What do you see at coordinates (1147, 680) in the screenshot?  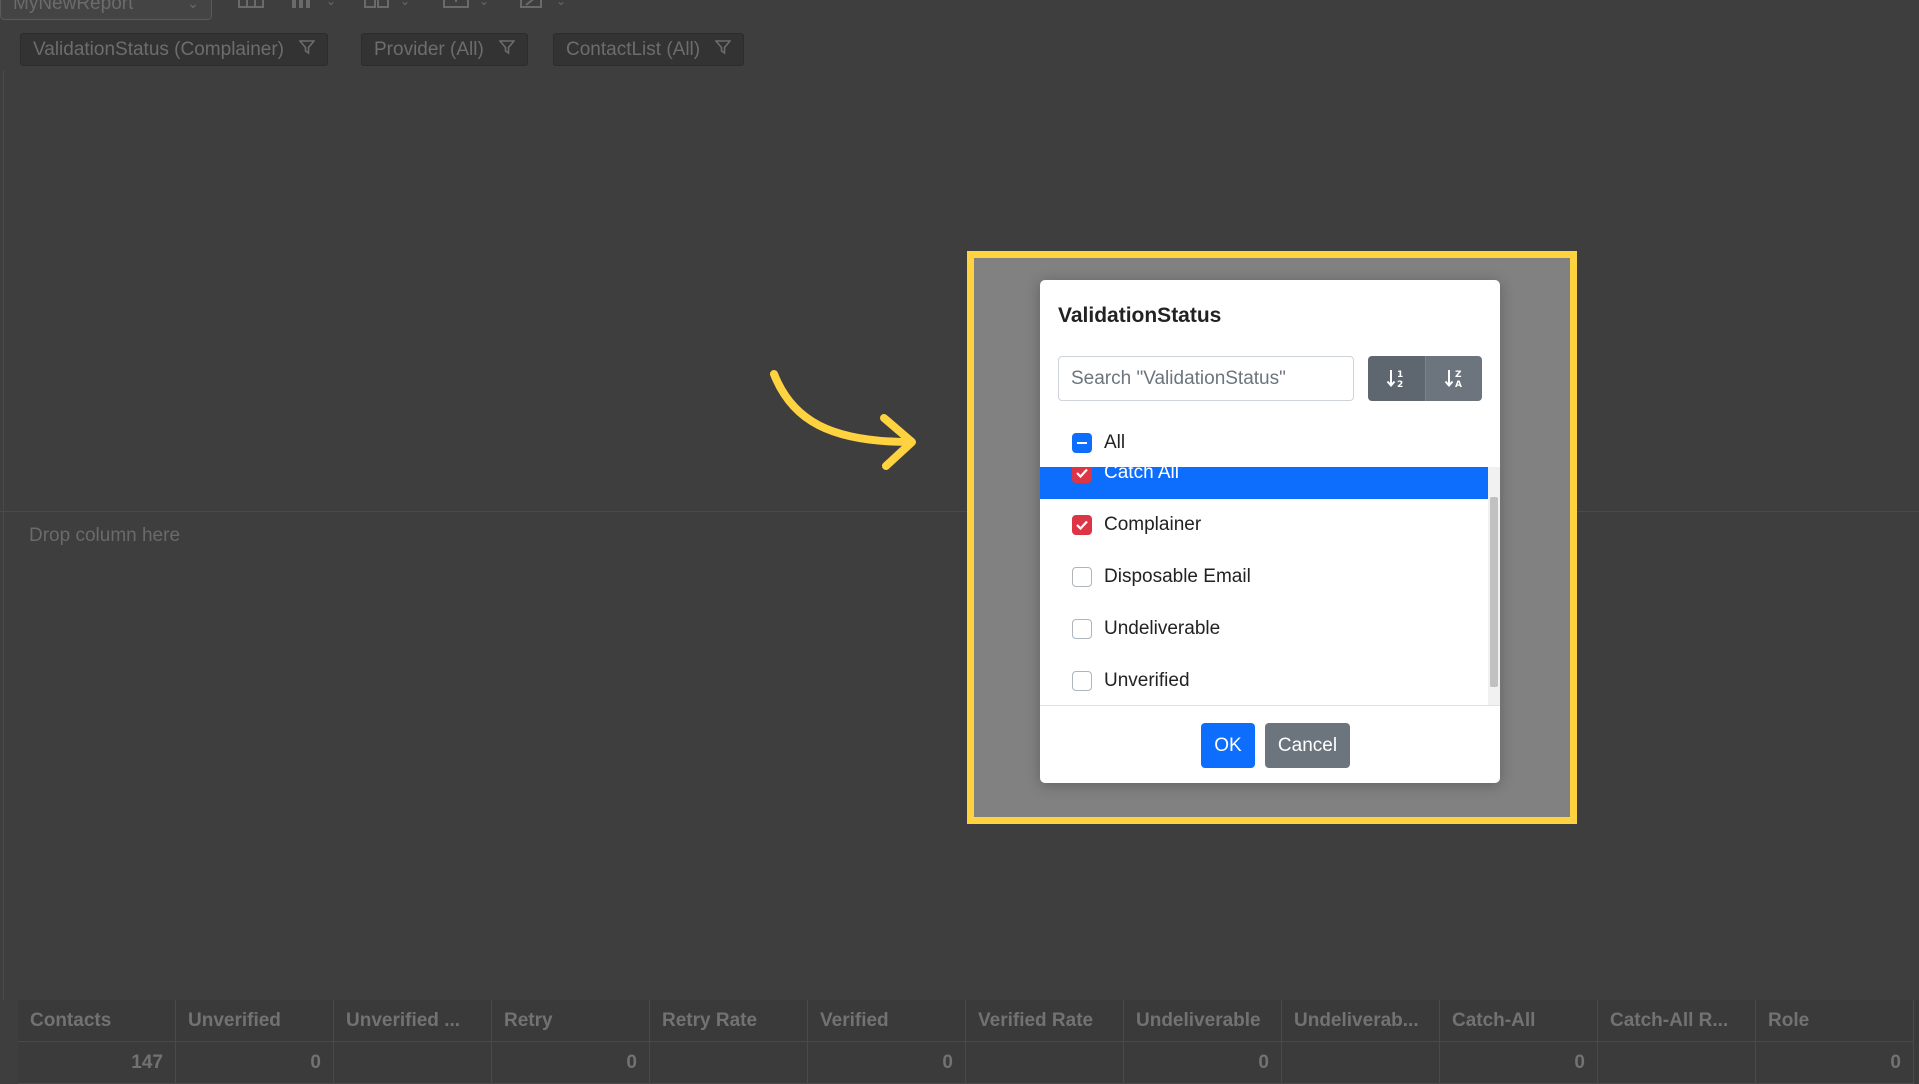 I see `option-label: Unverified` at bounding box center [1147, 680].